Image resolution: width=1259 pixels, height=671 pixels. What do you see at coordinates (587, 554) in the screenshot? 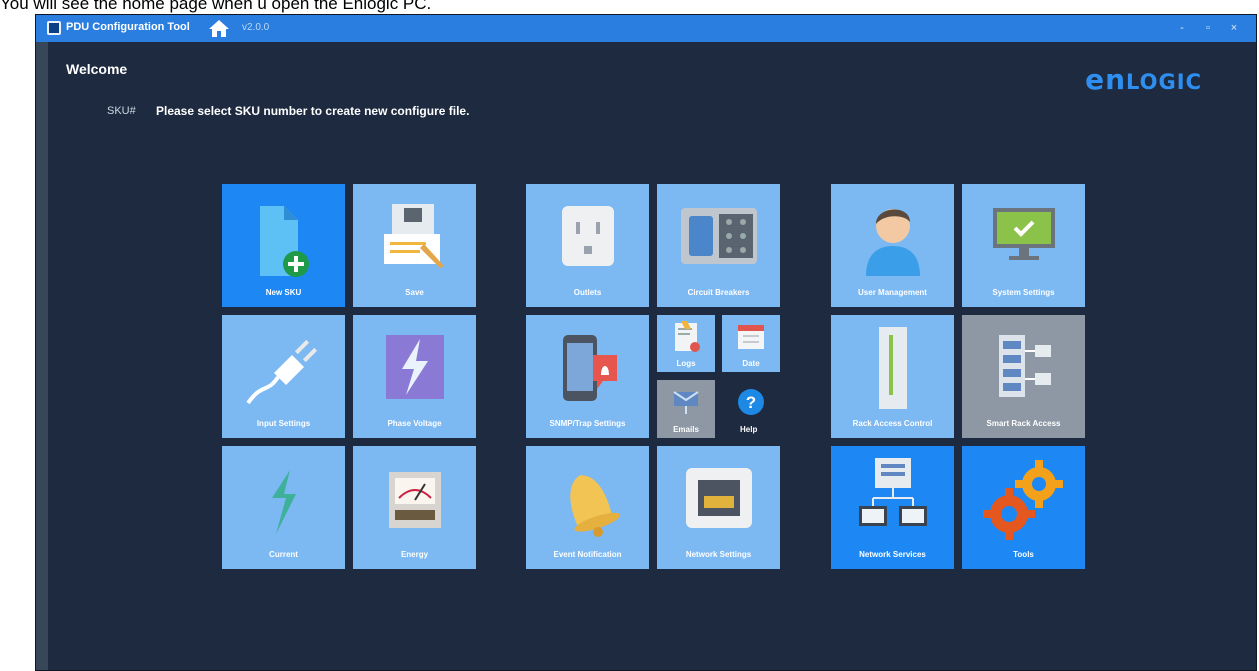
I see `tile-label: Event Notification` at bounding box center [587, 554].